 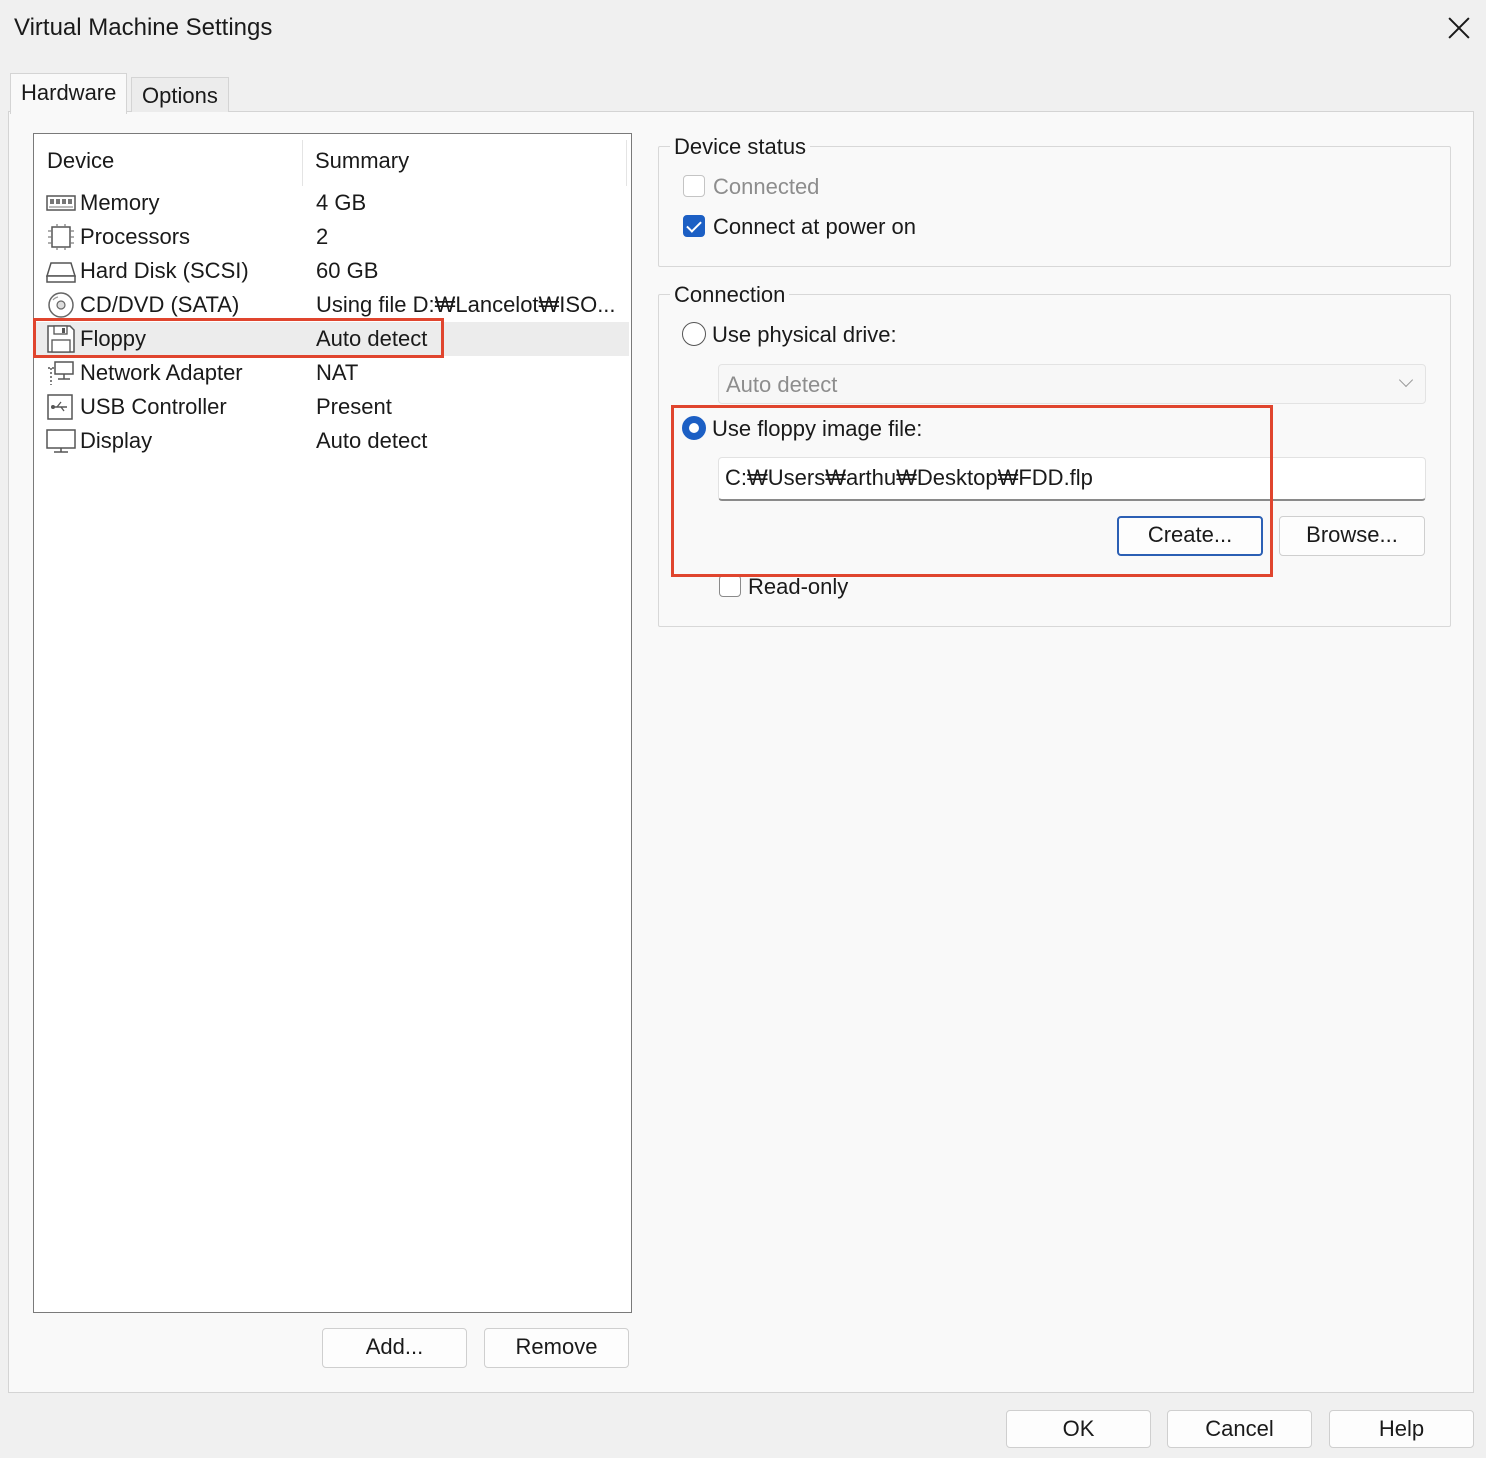 I want to click on cd-dvd-icon, so click(x=61, y=305).